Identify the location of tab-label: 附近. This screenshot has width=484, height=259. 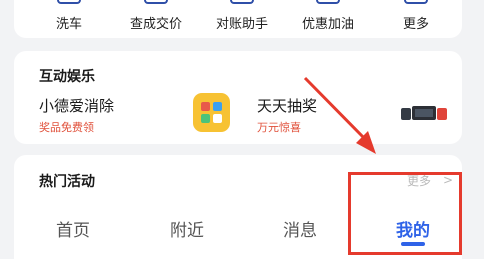
(187, 231).